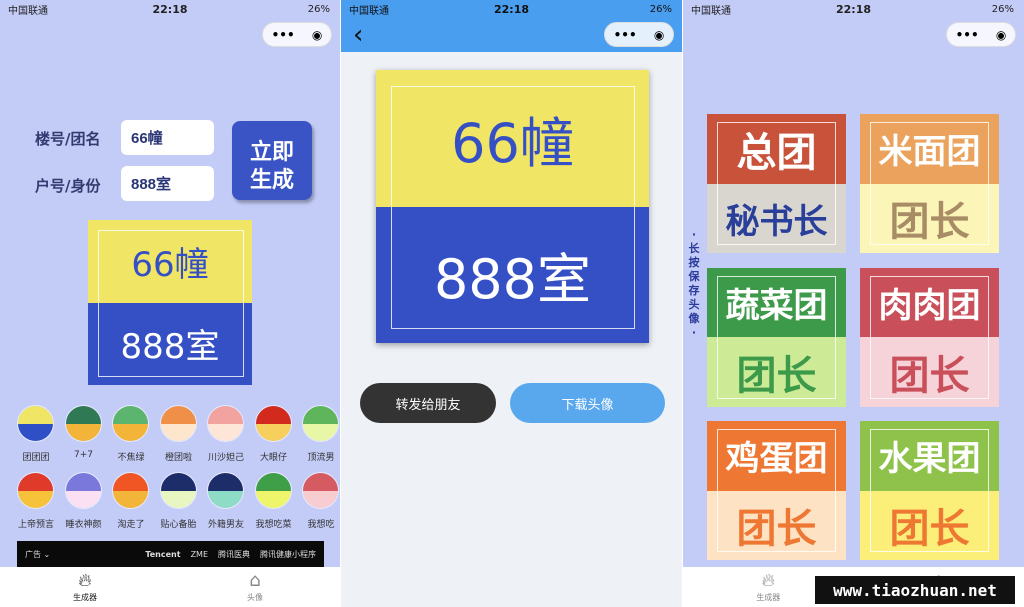  What do you see at coordinates (225, 458) in the screenshot?
I see `theme-label: 川沙妲己` at bounding box center [225, 458].